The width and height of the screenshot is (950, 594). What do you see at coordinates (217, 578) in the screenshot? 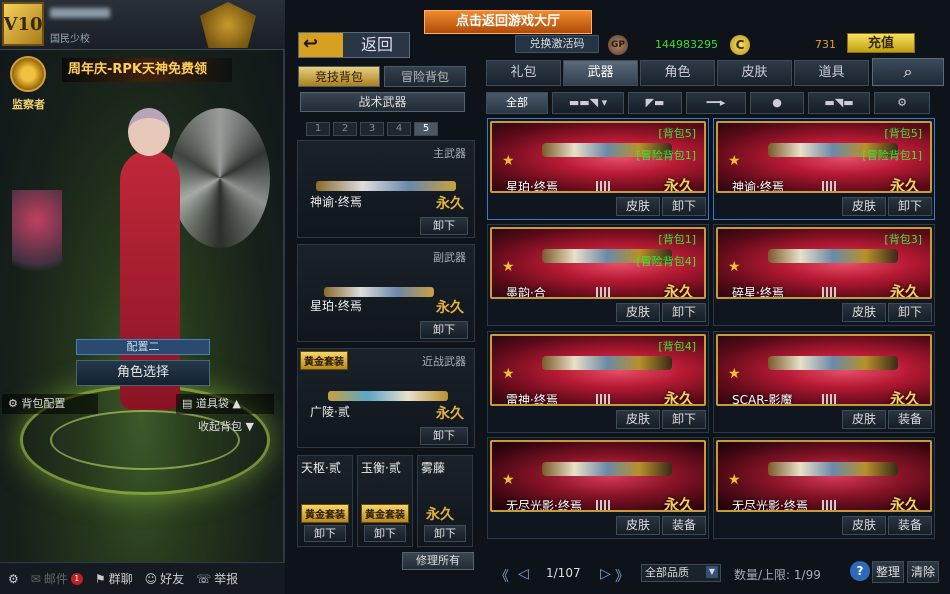
I see `report-button: ☏ 举报` at bounding box center [217, 578].